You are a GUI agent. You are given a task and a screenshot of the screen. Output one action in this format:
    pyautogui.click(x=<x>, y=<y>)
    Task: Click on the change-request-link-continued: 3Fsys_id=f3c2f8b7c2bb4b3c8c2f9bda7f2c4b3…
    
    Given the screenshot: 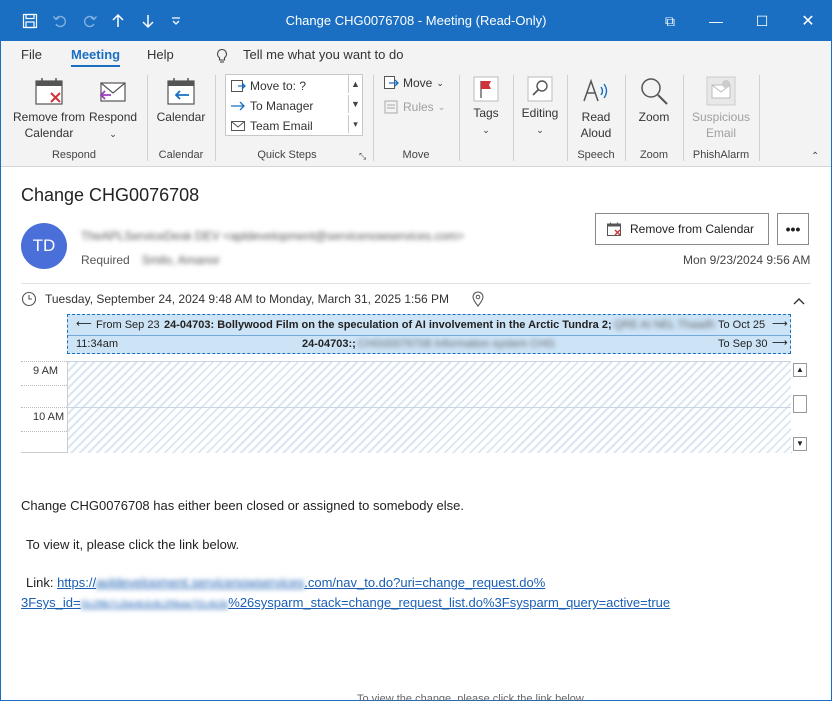 What is the action you would take?
    pyautogui.click(x=345, y=602)
    